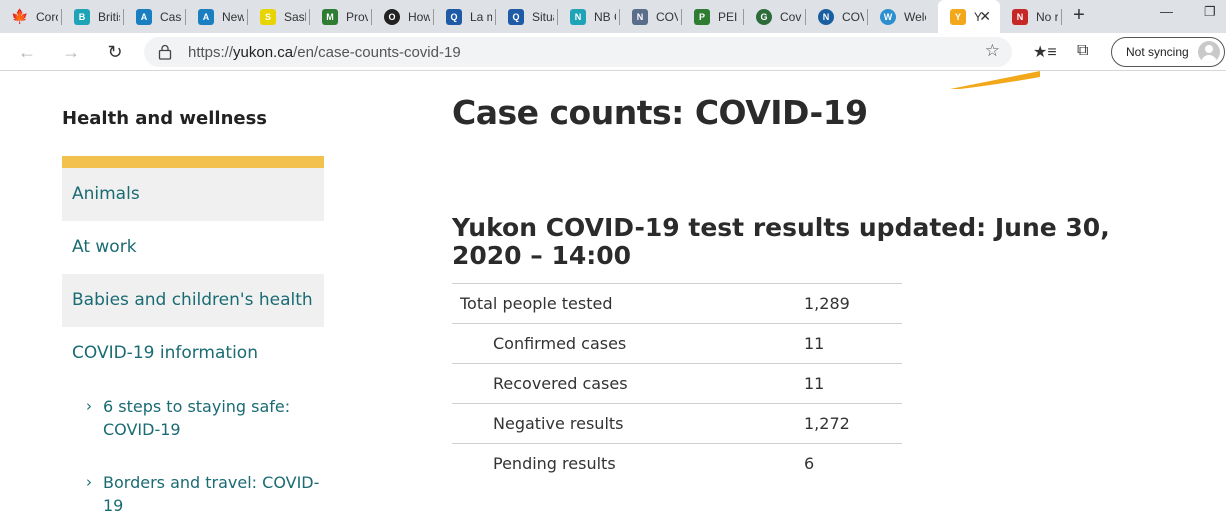 Image resolution: width=1226 pixels, height=520 pixels. What do you see at coordinates (1157, 52) in the screenshot?
I see `sync-label: Not syncing` at bounding box center [1157, 52].